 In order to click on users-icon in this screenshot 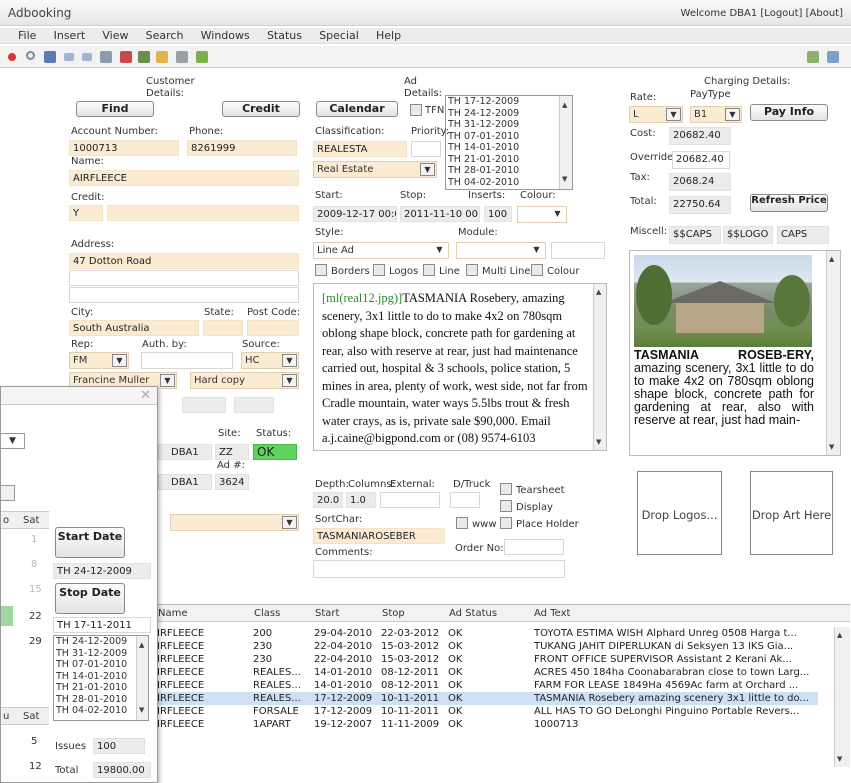, I will do `click(144, 57)`.